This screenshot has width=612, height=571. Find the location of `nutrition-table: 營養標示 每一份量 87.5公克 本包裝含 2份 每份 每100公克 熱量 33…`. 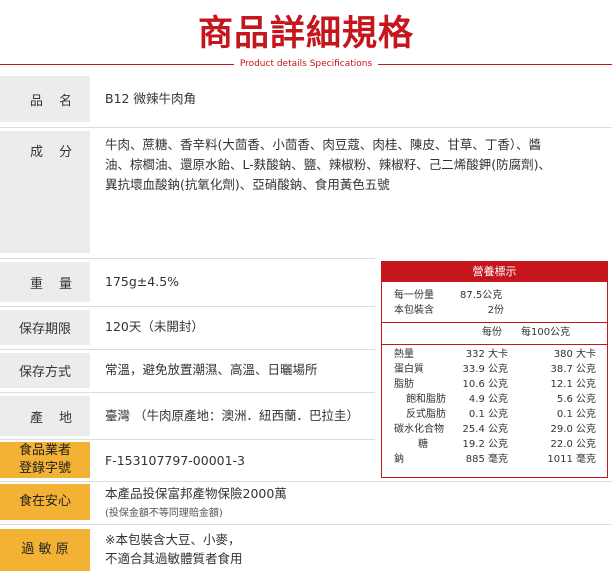

nutrition-table: 營養標示 每一份量 87.5公克 本包裝含 2份 每份 每100公克 熱量 33… is located at coordinates (494, 369).